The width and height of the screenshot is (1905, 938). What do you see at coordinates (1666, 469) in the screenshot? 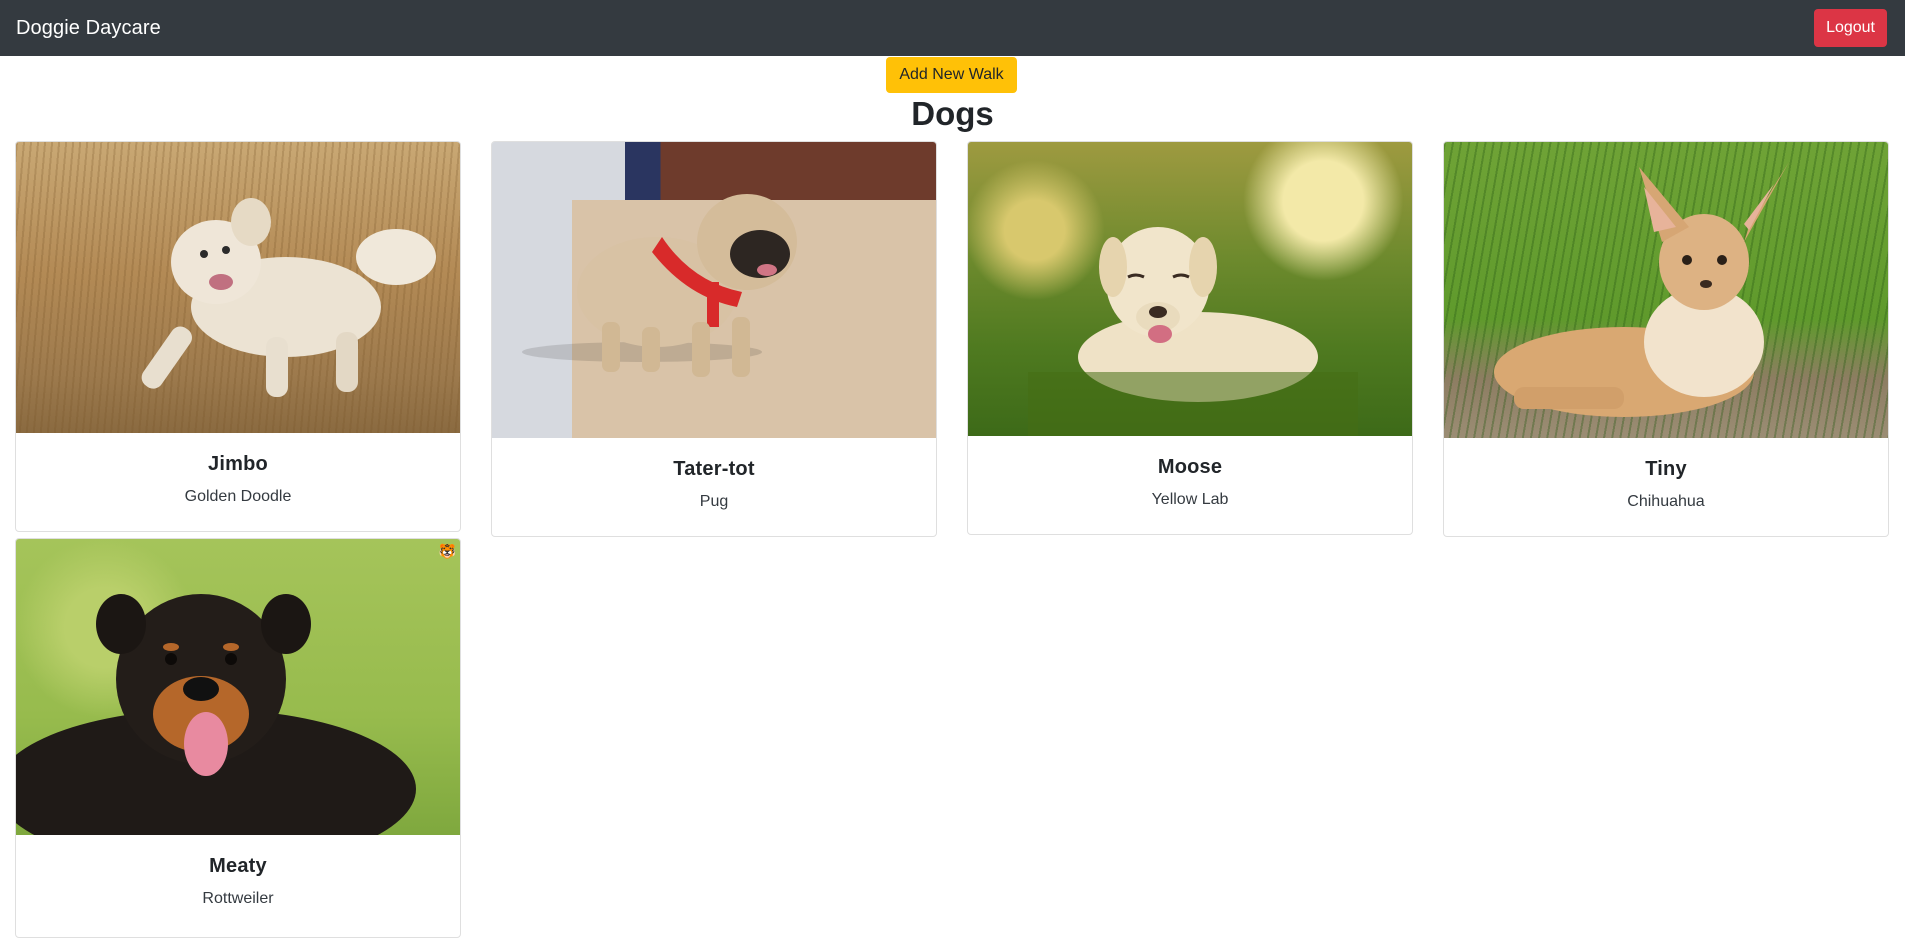
I see `dog-name: Tiny` at bounding box center [1666, 469].